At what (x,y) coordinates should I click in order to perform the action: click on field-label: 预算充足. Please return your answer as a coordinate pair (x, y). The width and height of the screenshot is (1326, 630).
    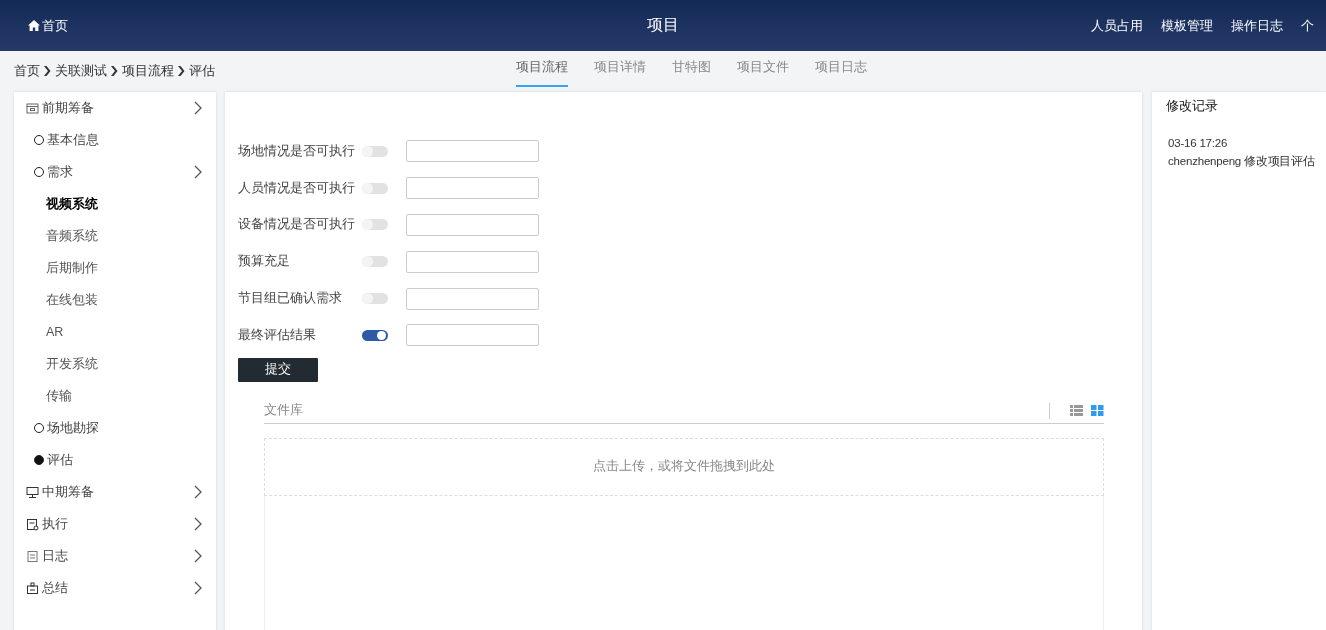
    Looking at the image, I should click on (264, 262).